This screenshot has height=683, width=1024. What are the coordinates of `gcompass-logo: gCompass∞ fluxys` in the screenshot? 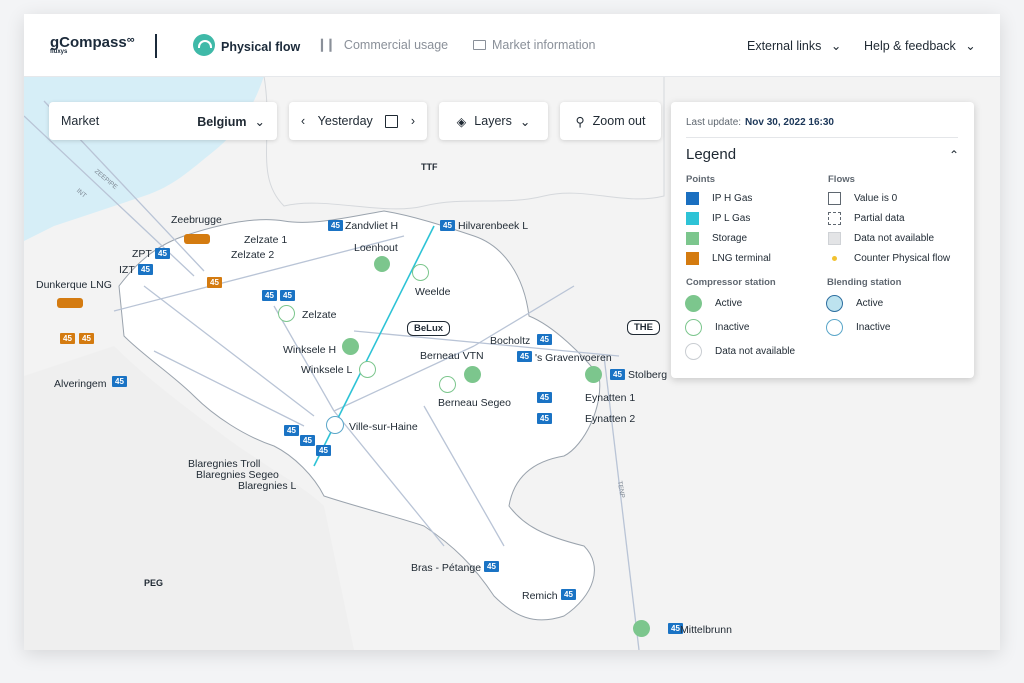 It's located at (92, 44).